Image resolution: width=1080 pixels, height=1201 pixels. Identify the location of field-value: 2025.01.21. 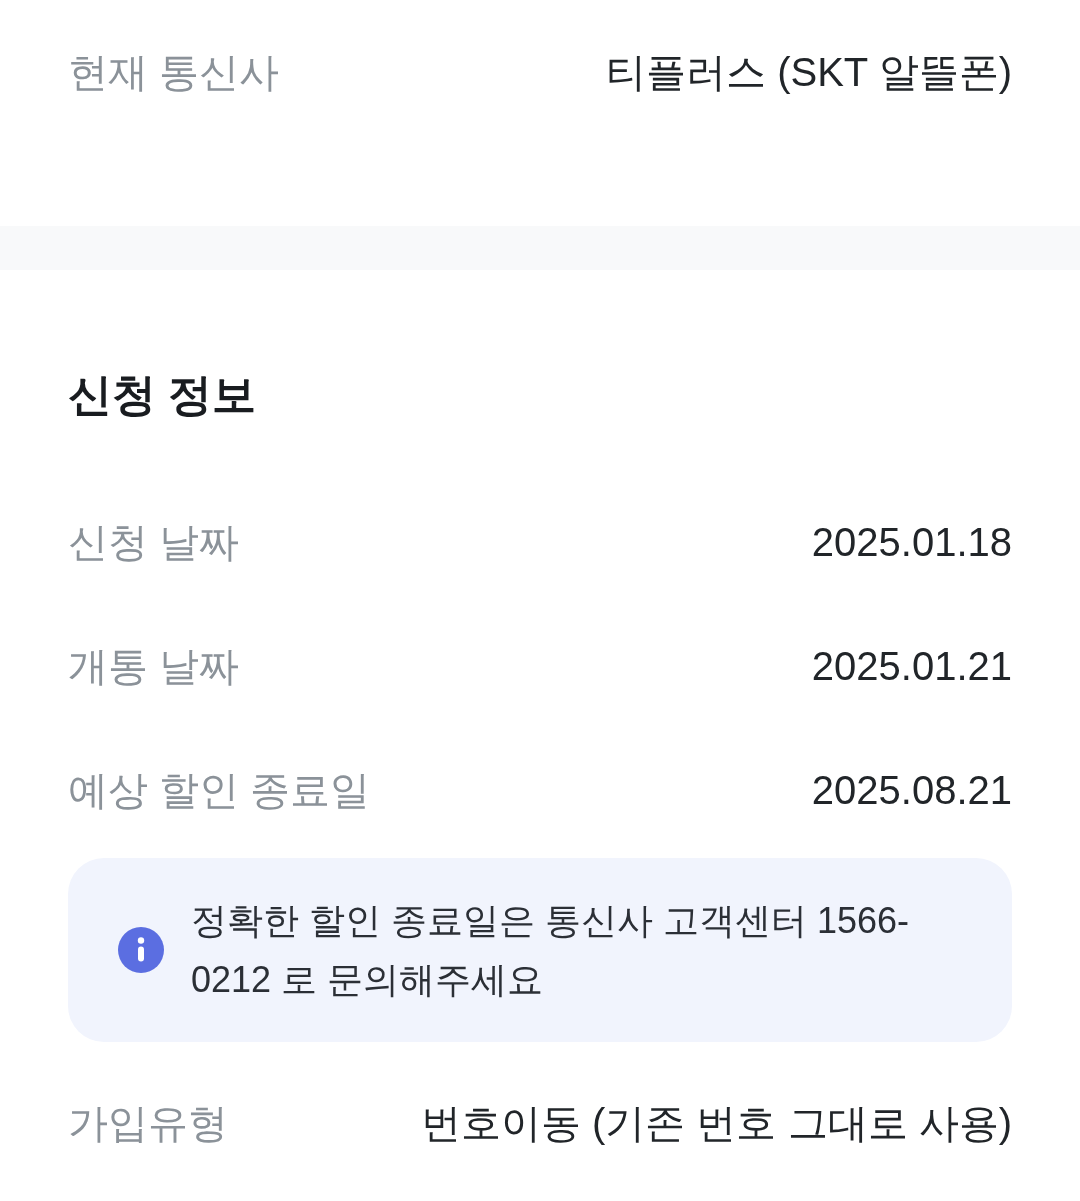
(911, 666).